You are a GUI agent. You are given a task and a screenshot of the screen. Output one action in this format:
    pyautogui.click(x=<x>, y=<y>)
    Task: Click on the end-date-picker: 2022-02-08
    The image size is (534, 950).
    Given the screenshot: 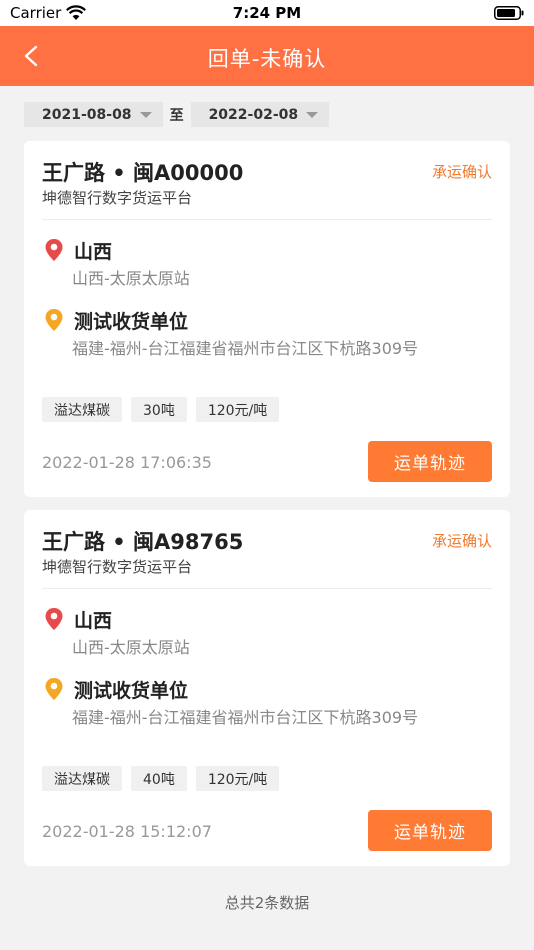 What is the action you would take?
    pyautogui.click(x=260, y=114)
    